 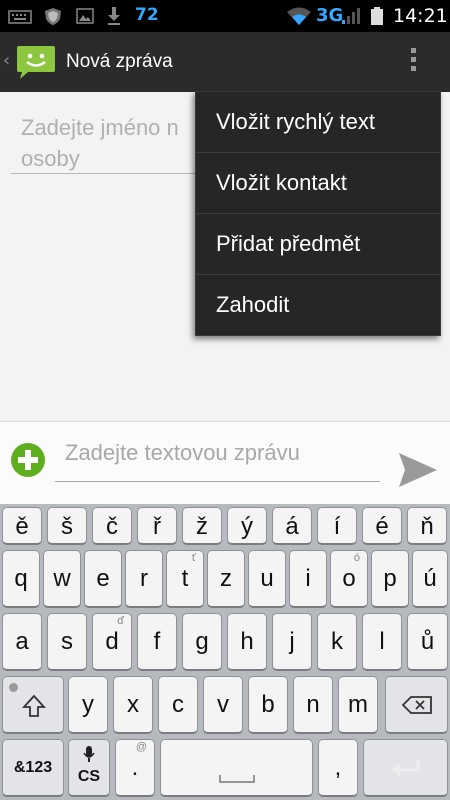 I want to click on menu-item-discard: Zahodit, so click(x=318, y=305).